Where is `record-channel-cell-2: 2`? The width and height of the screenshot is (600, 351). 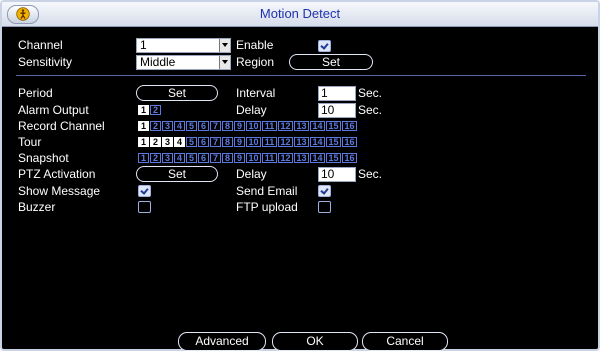
record-channel-cell-2: 2 is located at coordinates (155, 126).